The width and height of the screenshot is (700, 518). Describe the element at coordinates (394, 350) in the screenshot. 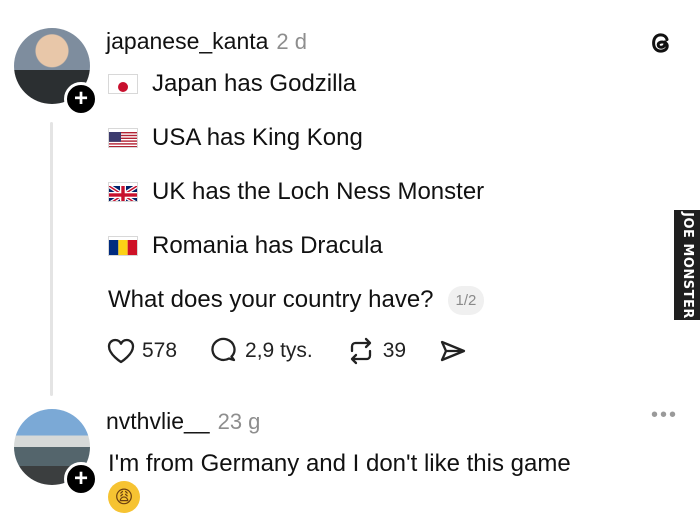

I see `repost-count: 39` at that location.